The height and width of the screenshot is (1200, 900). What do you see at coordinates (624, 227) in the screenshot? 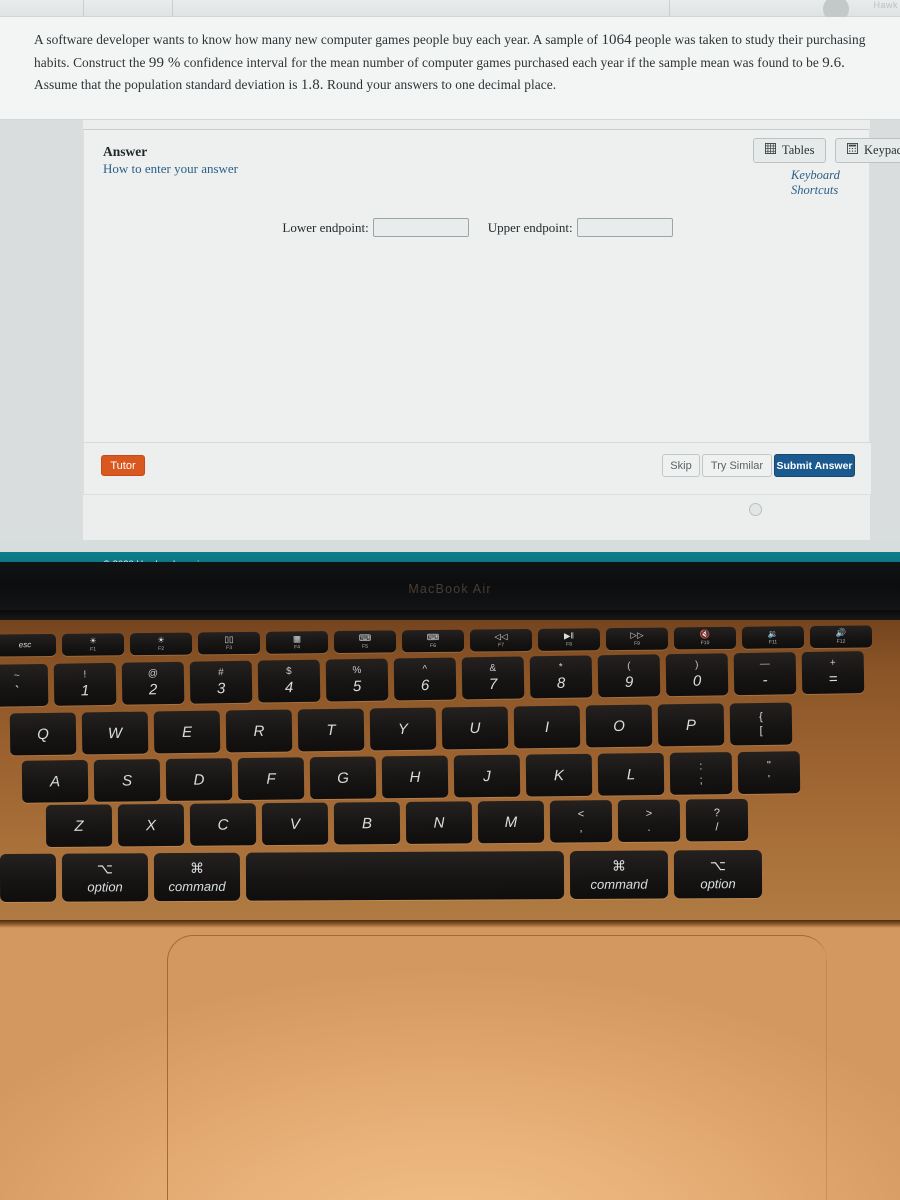
I see `upper-endpoint-input` at bounding box center [624, 227].